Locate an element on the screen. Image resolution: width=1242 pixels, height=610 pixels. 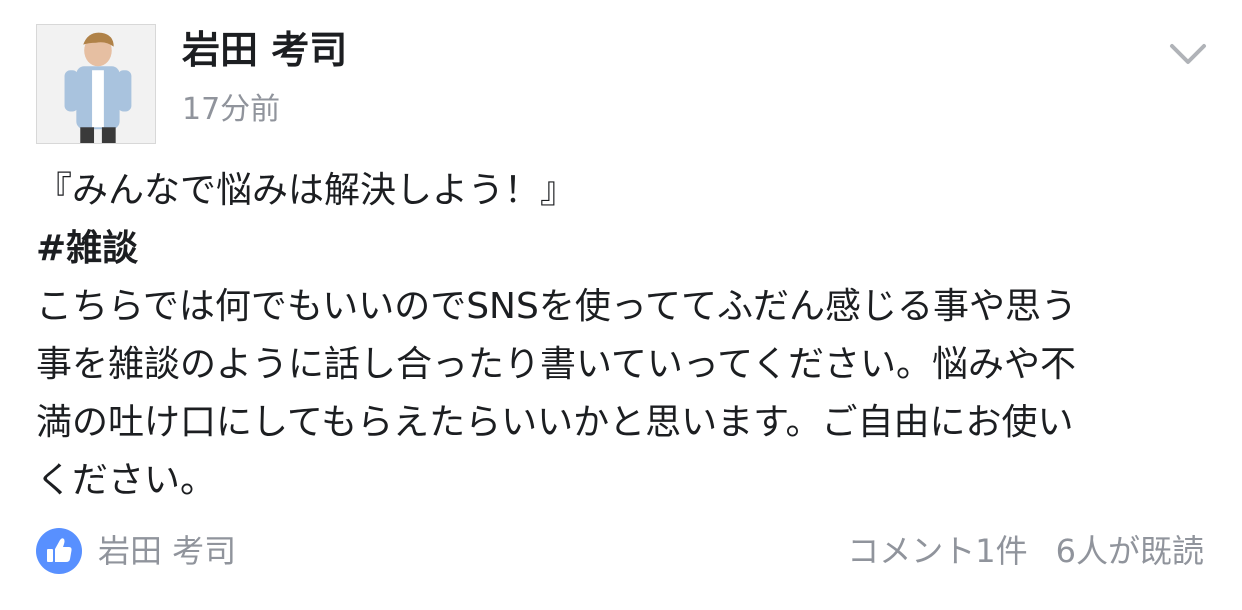
post-text-line: こちらでは何でもいいのでSNSを使っててふだん感じる事や思う is located at coordinates (557, 306).